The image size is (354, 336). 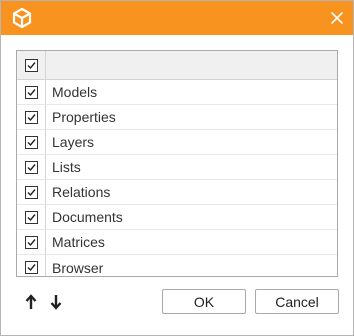 I want to click on list-item: Matrices, so click(x=177, y=242).